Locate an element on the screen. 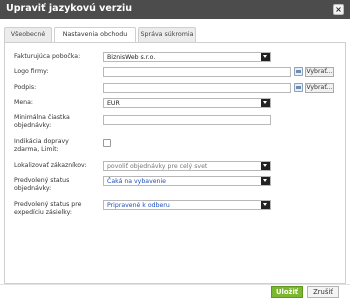 The height and width of the screenshot is (303, 350). localize-label: Lokalizovať zákazníkov: is located at coordinates (50, 165).